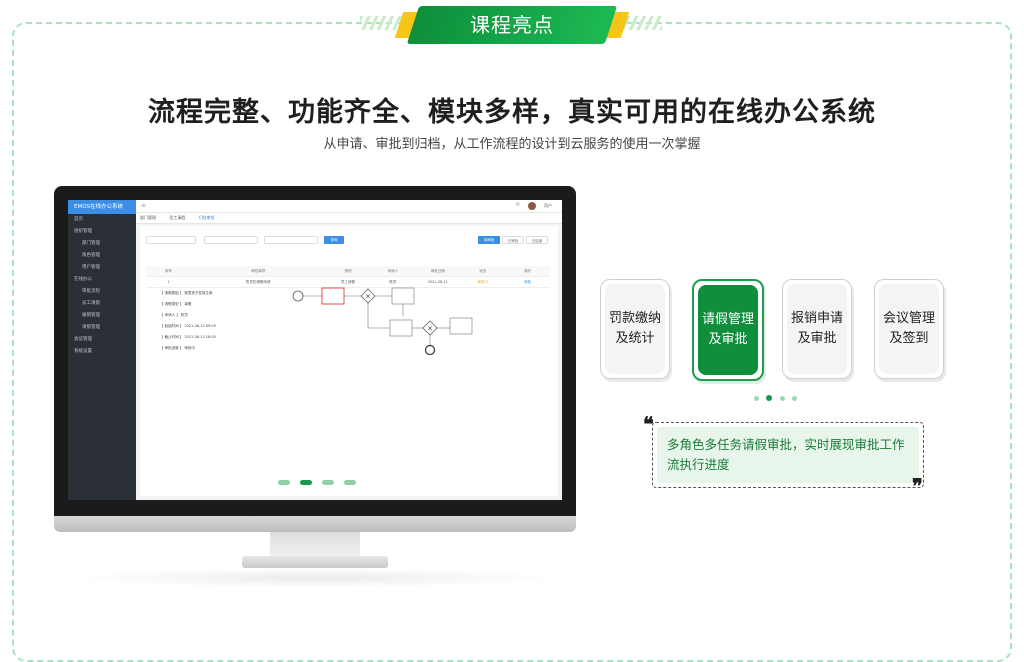  What do you see at coordinates (401, 328) in the screenshot?
I see `flow-node-hr` at bounding box center [401, 328].